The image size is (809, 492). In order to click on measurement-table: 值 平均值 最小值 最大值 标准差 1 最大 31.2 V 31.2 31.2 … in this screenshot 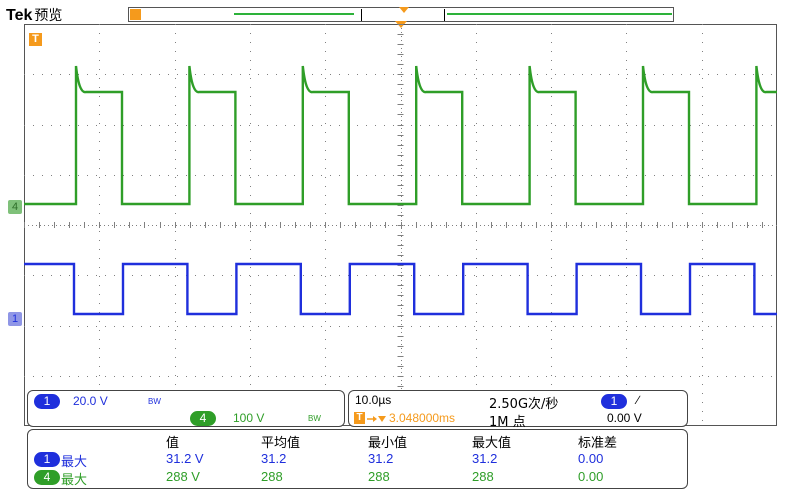, I will do `click(357, 459)`.